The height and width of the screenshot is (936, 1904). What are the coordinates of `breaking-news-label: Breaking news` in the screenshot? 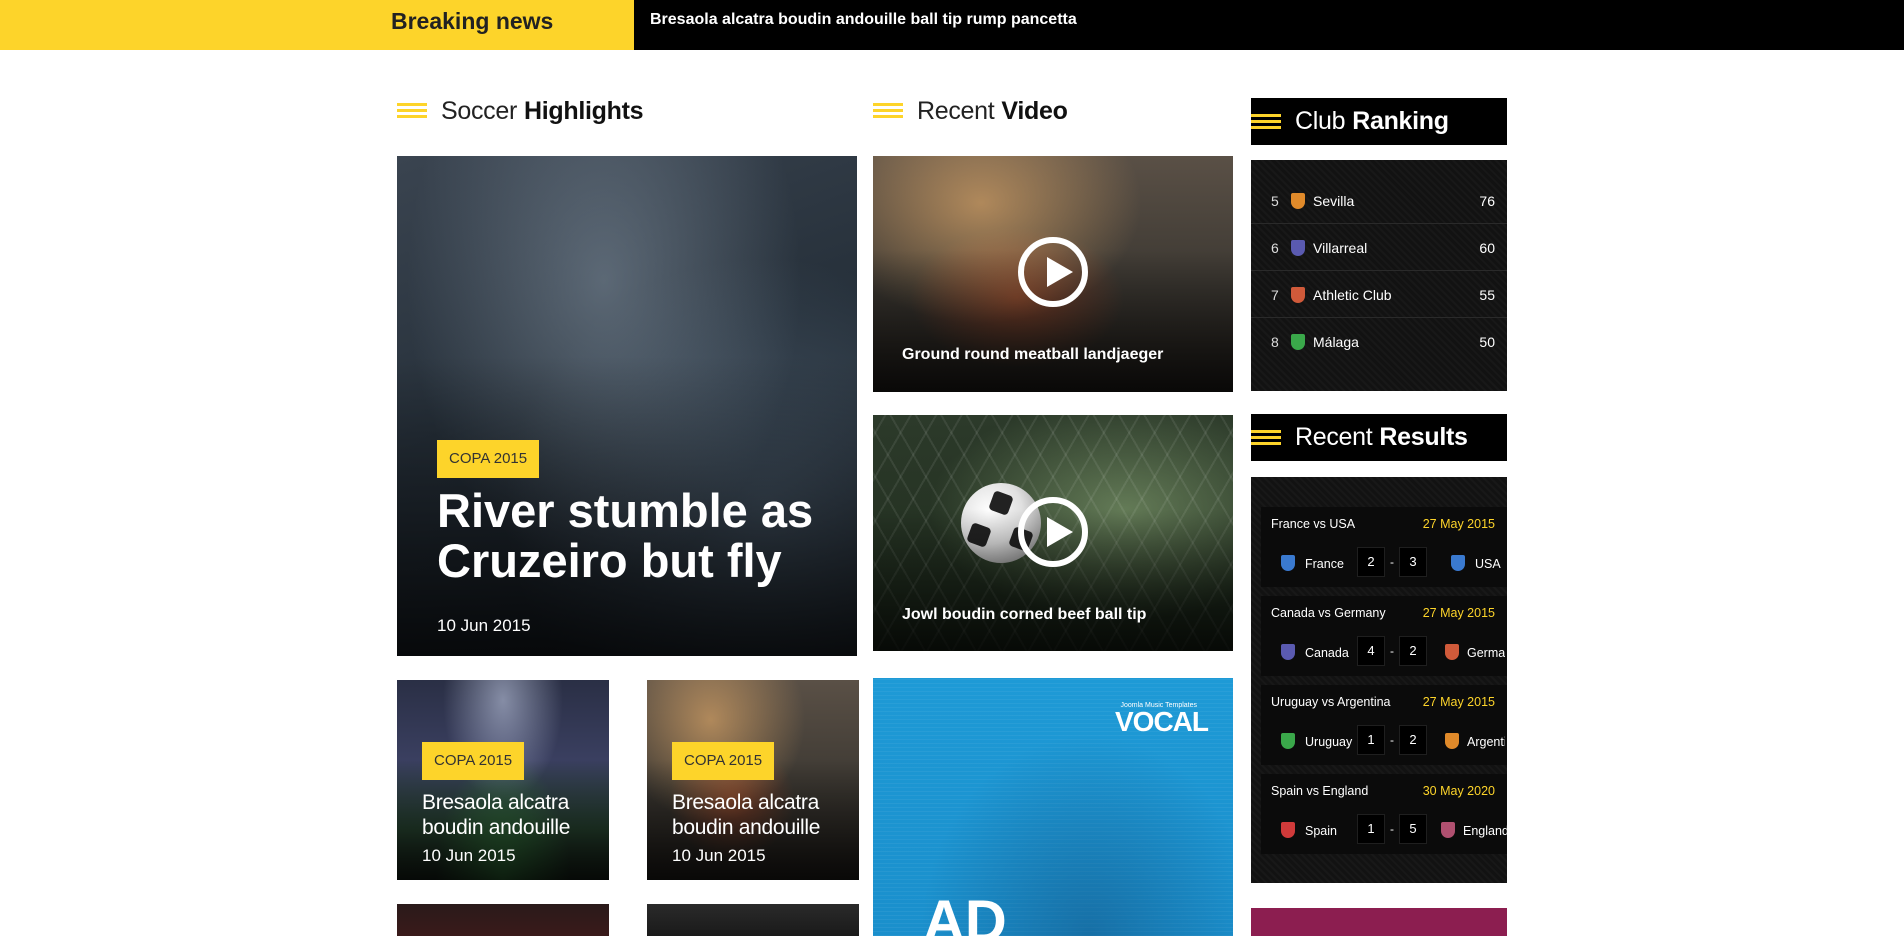 It's located at (472, 21).